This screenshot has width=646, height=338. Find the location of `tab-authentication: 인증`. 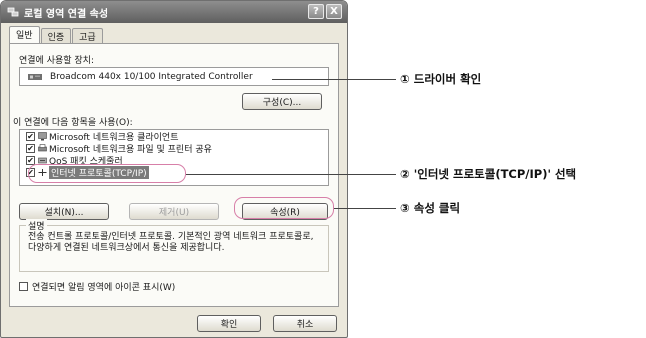

tab-authentication: 인증 is located at coordinates (56, 35).